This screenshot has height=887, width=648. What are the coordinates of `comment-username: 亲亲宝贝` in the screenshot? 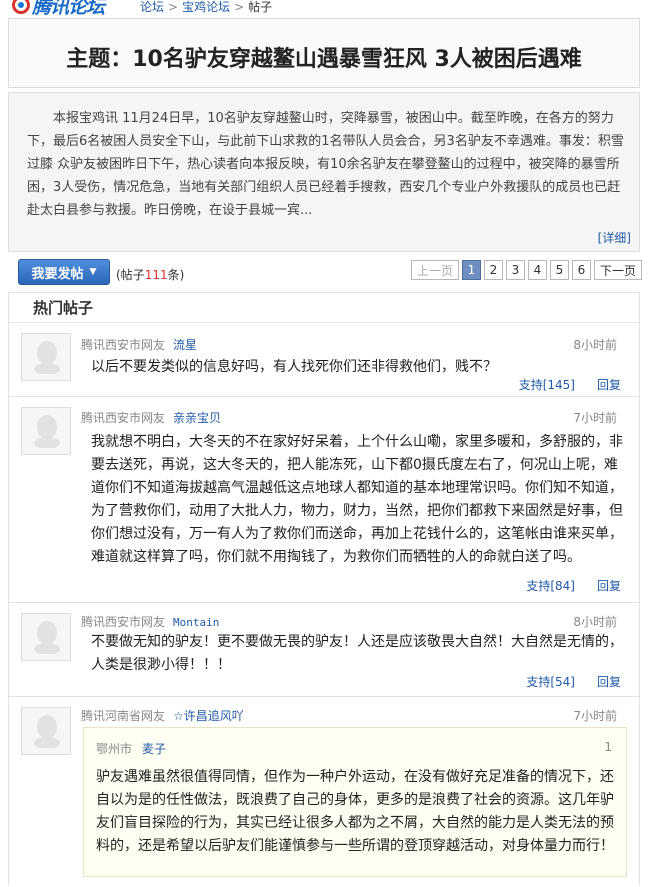 It's located at (197, 418).